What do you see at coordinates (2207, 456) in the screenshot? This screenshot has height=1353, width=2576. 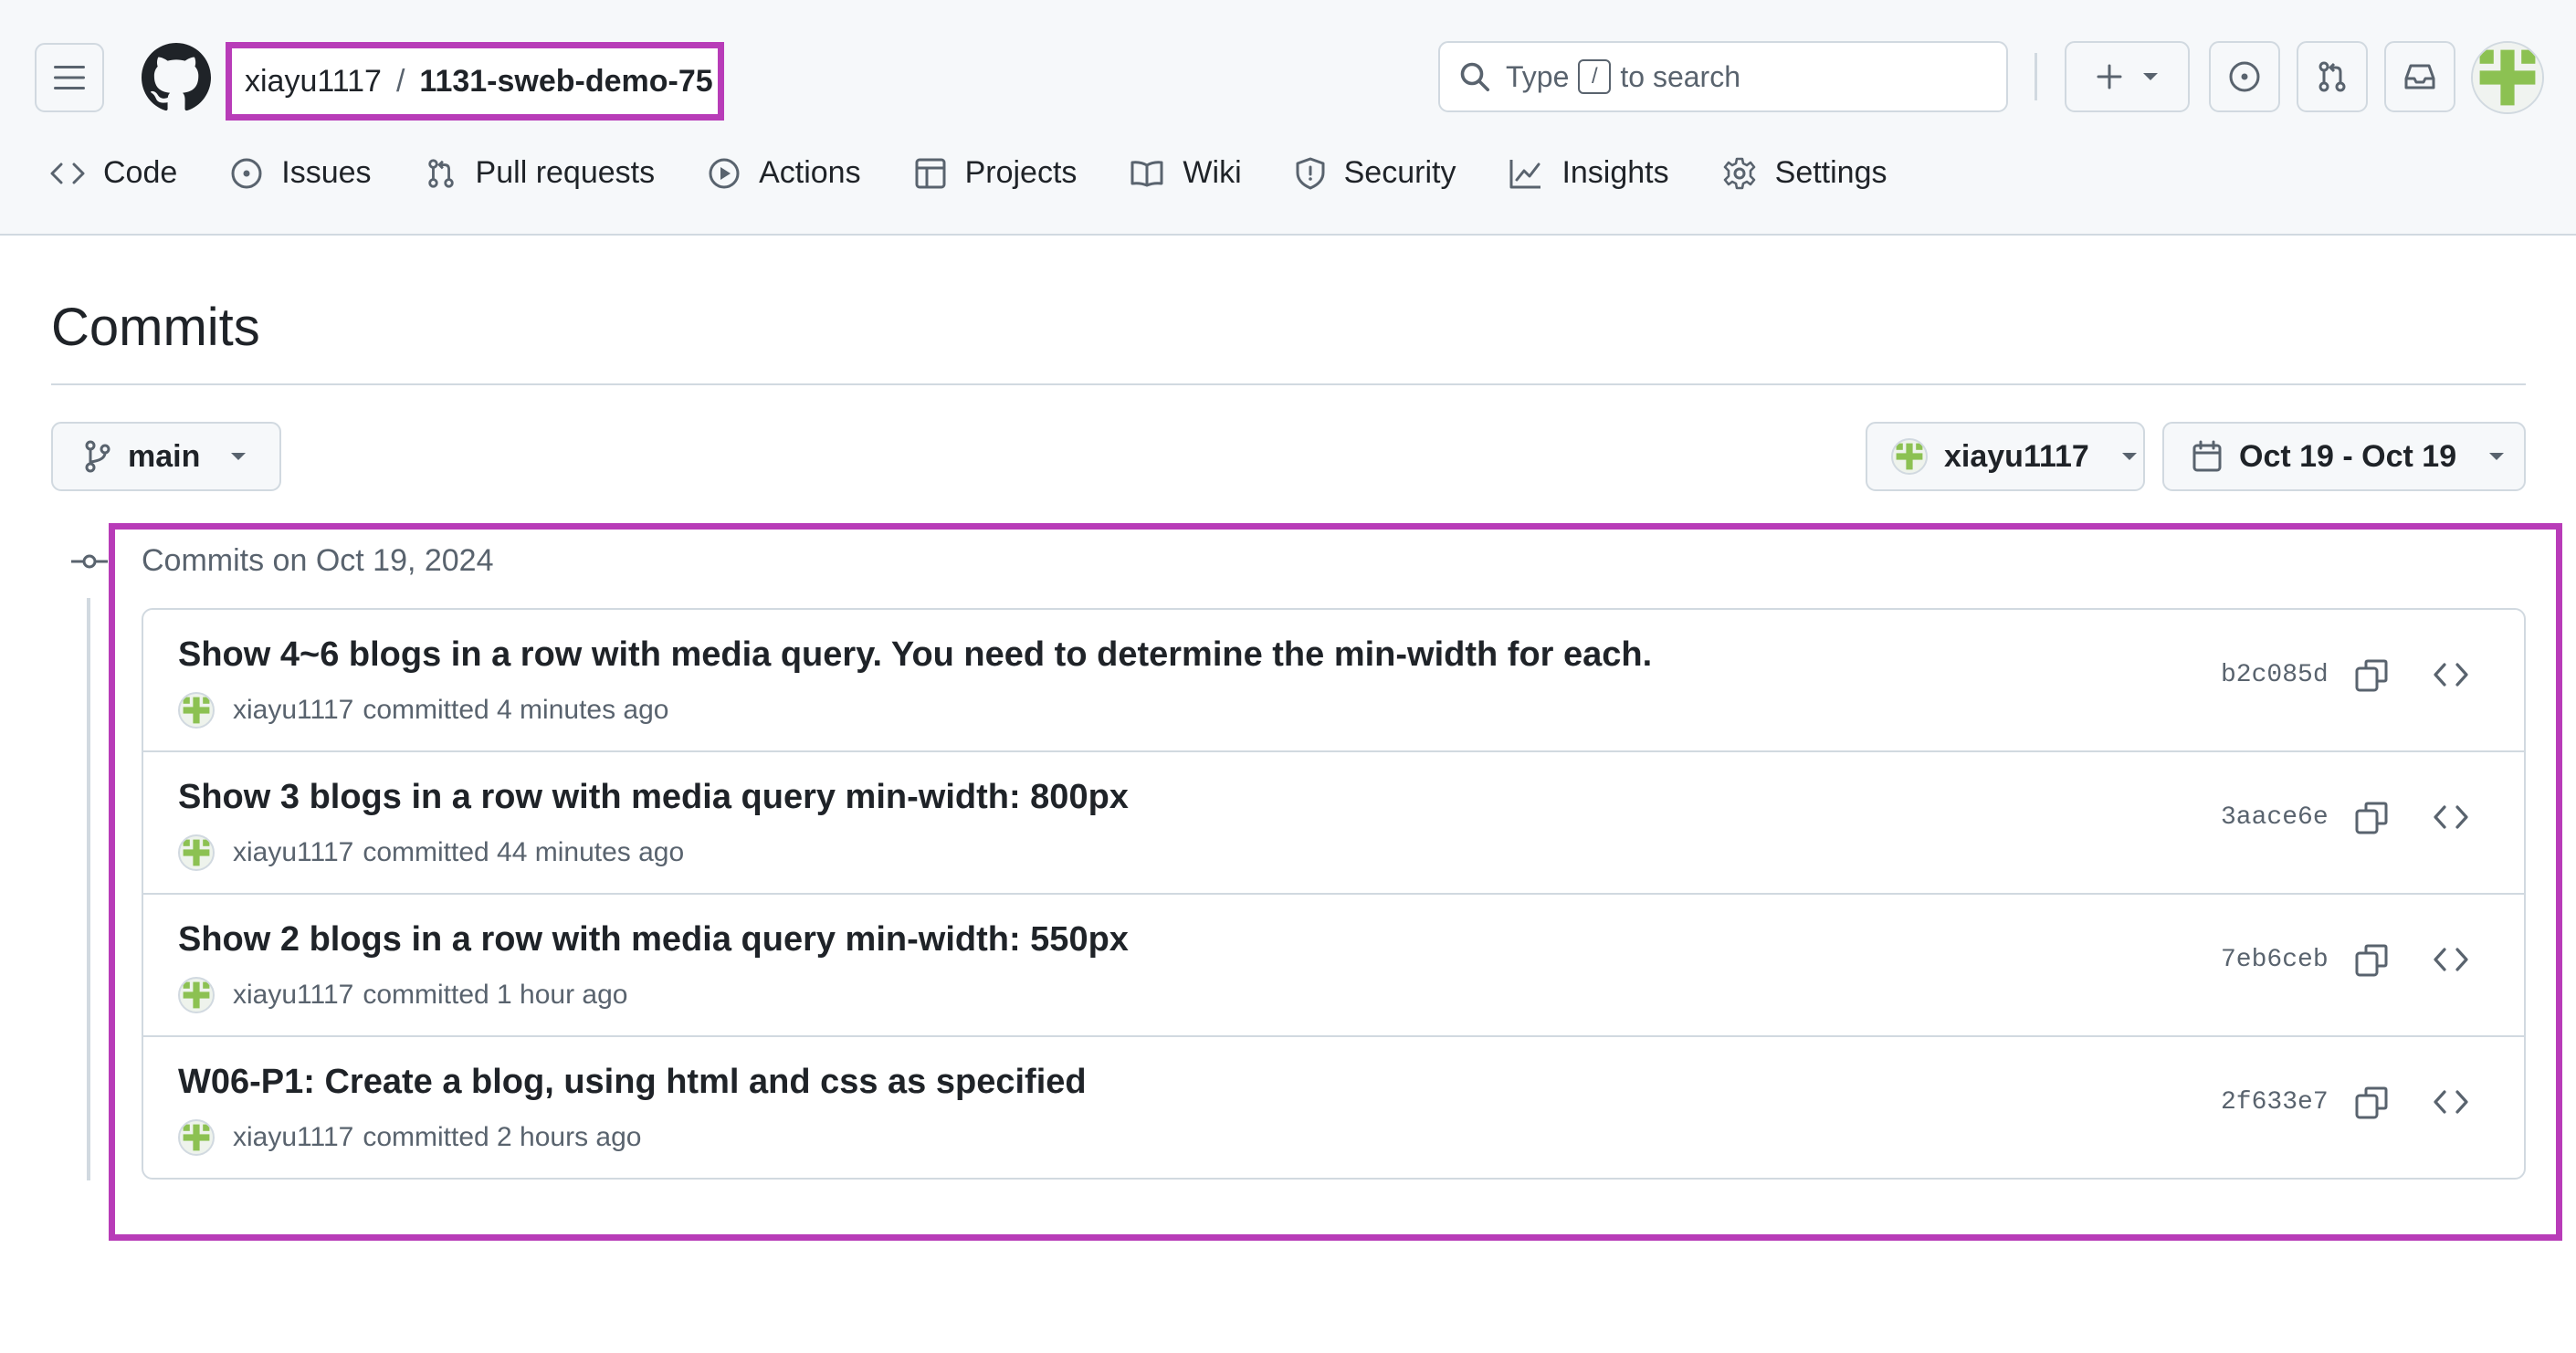 I see `calendar-icon` at bounding box center [2207, 456].